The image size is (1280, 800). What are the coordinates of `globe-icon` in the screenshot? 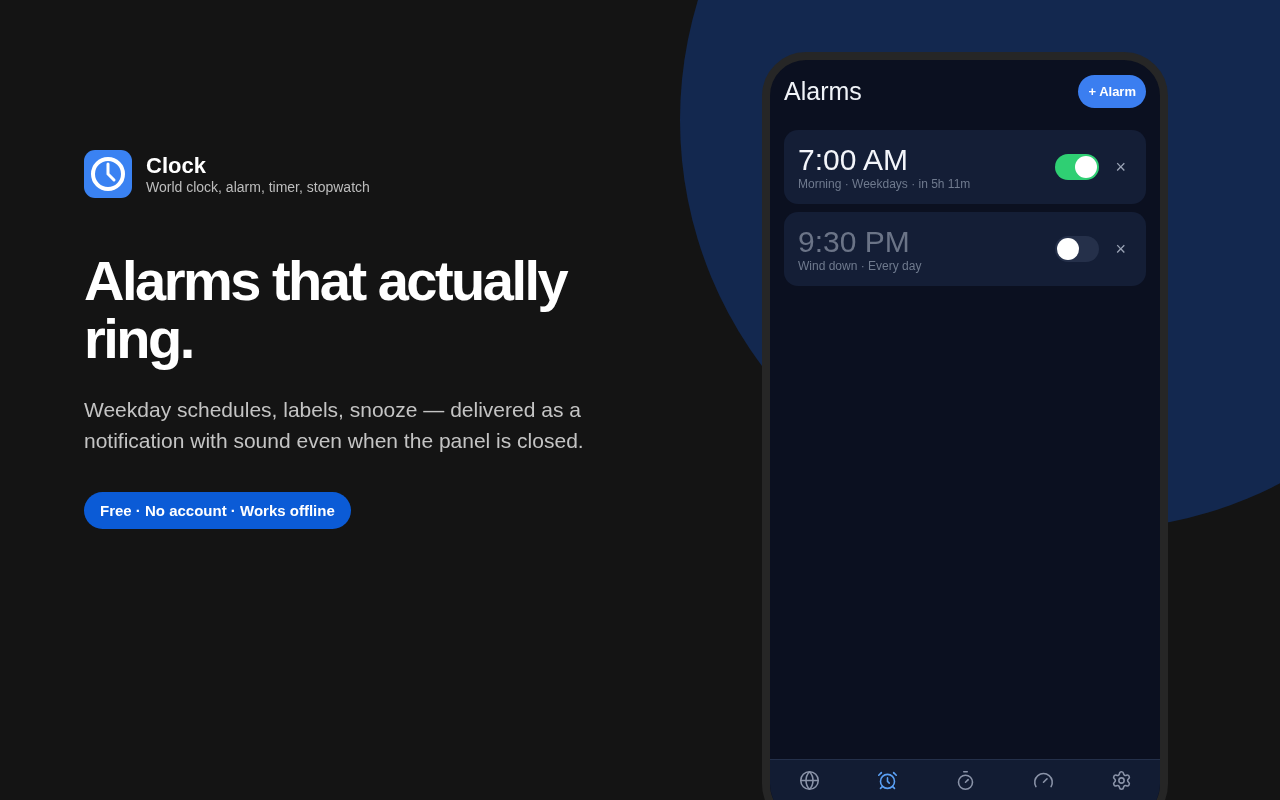 It's located at (809, 781).